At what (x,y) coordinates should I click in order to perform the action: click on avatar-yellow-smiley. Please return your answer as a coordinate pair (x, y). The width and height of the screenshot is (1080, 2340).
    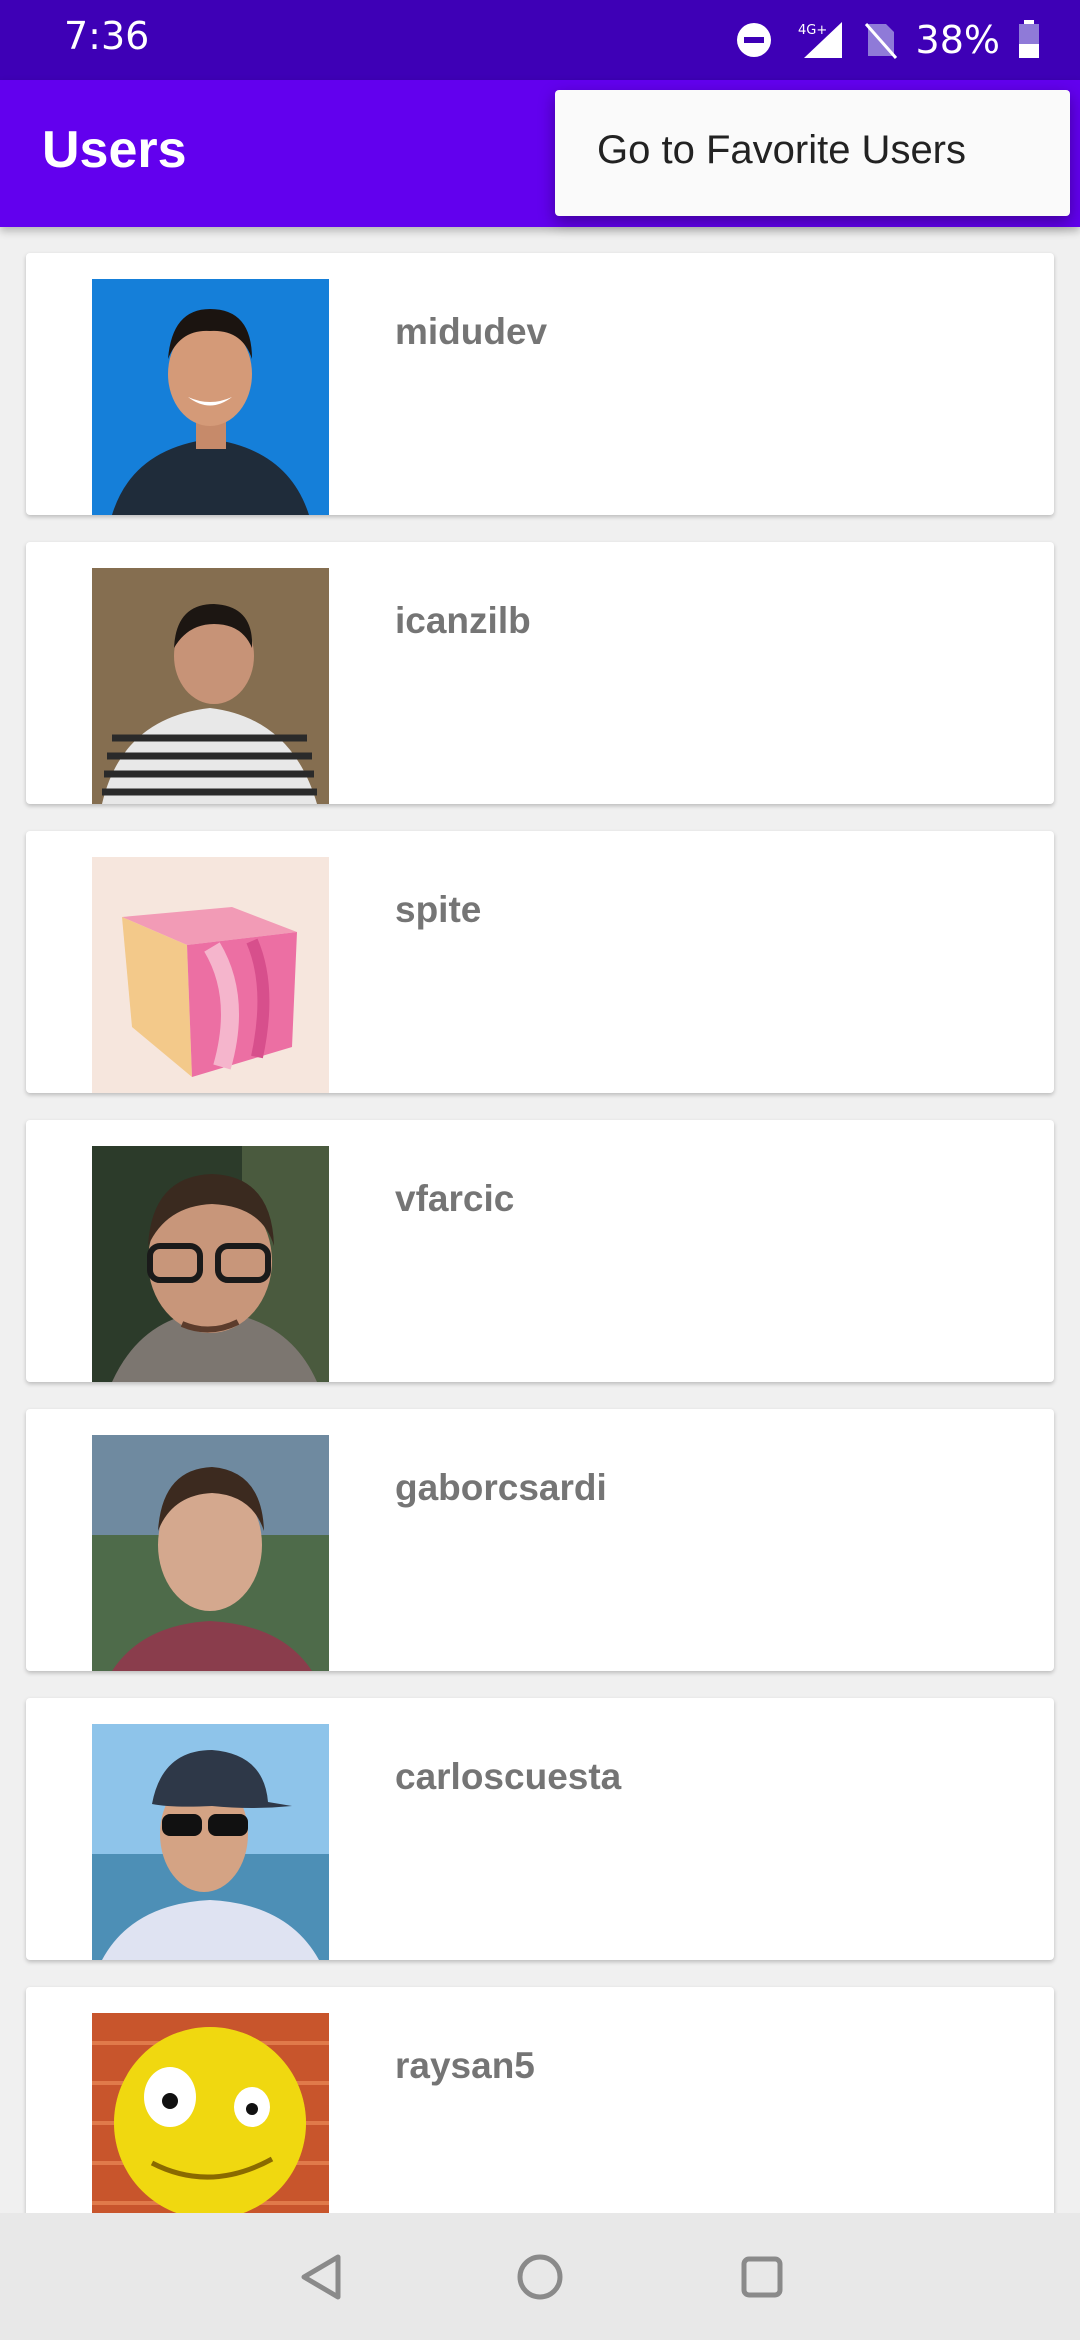
    Looking at the image, I should click on (210, 2113).